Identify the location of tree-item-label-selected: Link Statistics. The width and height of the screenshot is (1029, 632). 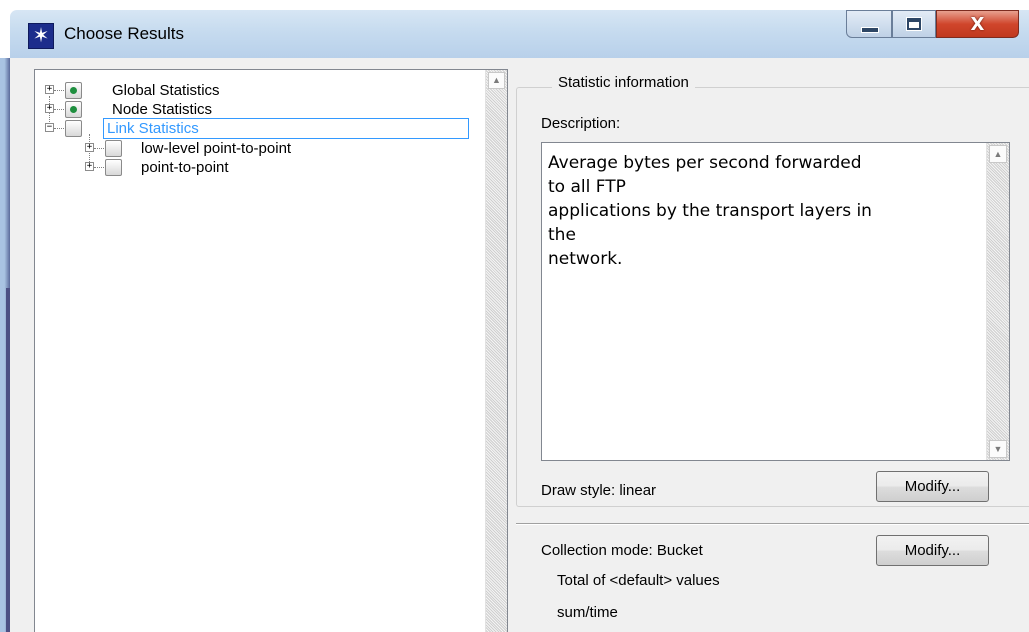
(286, 128).